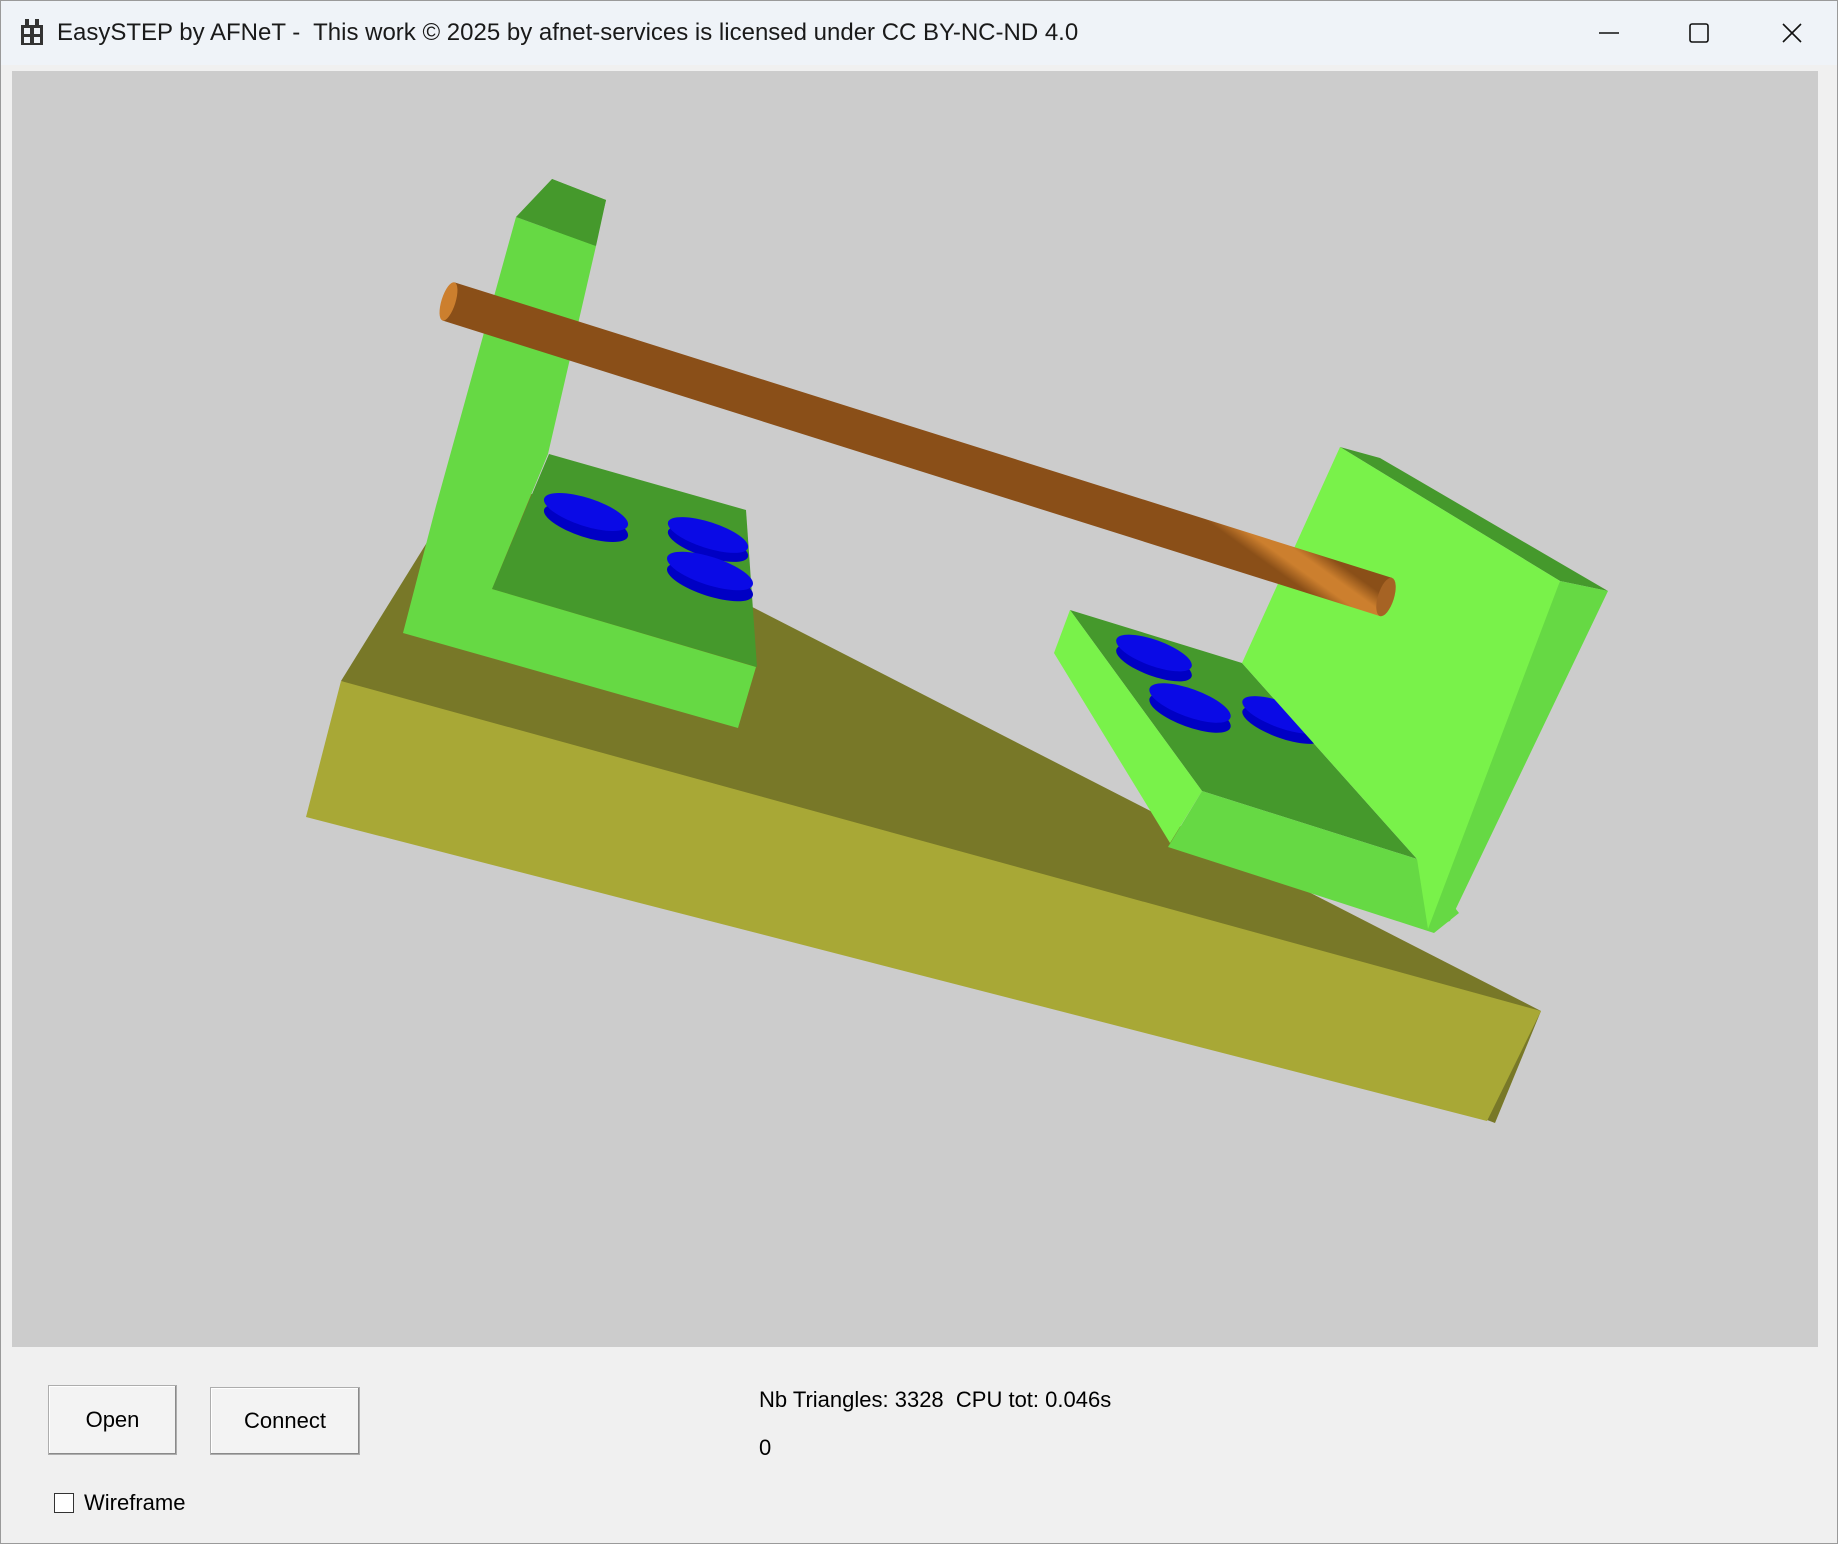  Describe the element at coordinates (135, 1502) in the screenshot. I see `wireframe-label: Wireframe` at that location.